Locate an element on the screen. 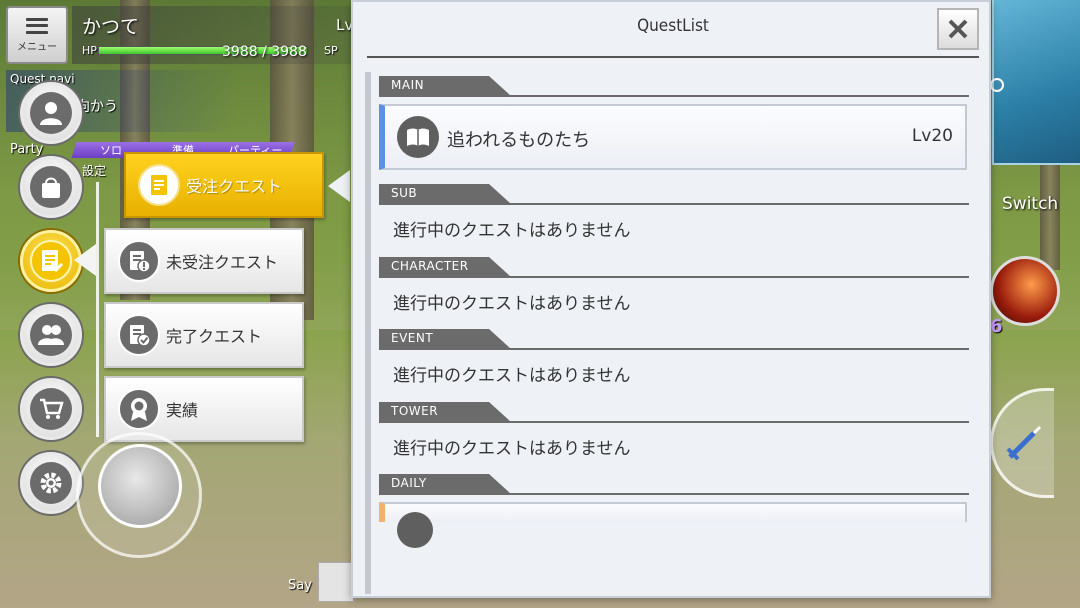  sidebar-item-shop is located at coordinates (51, 409).